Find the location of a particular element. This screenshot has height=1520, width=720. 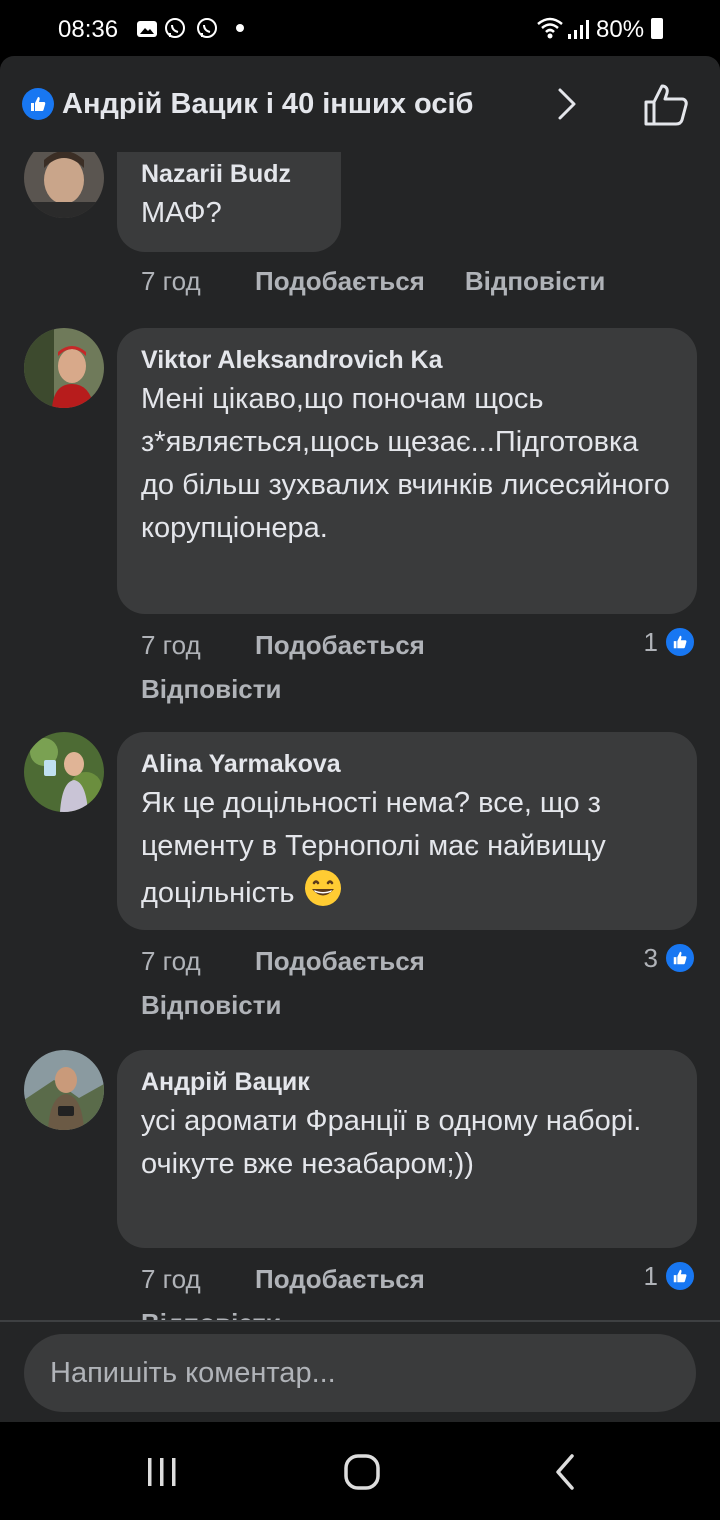

battery-icon is located at coordinates (657, 28).